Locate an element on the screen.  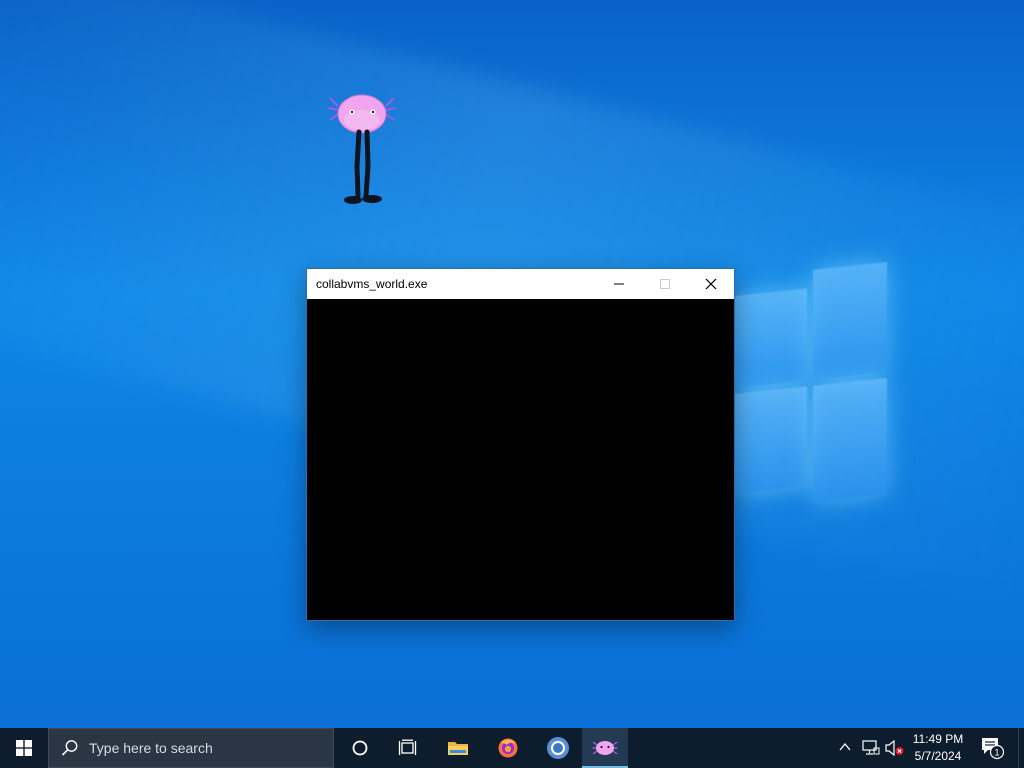
cortana-button is located at coordinates (360, 748).